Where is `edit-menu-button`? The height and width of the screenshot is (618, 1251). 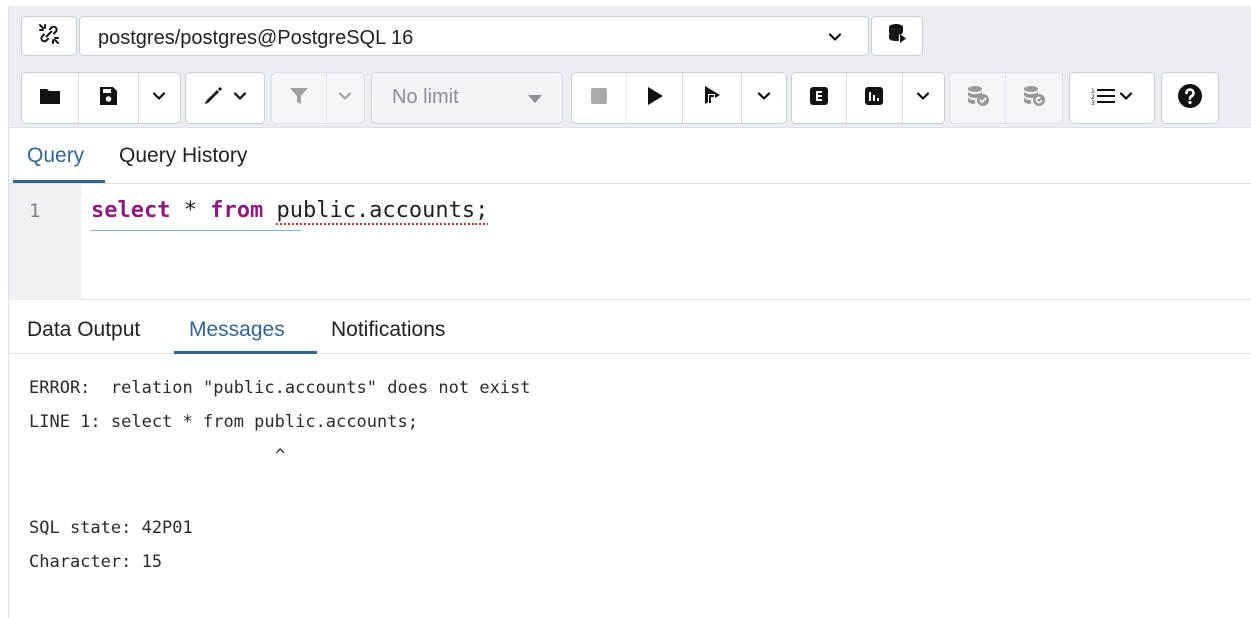 edit-menu-button is located at coordinates (225, 98).